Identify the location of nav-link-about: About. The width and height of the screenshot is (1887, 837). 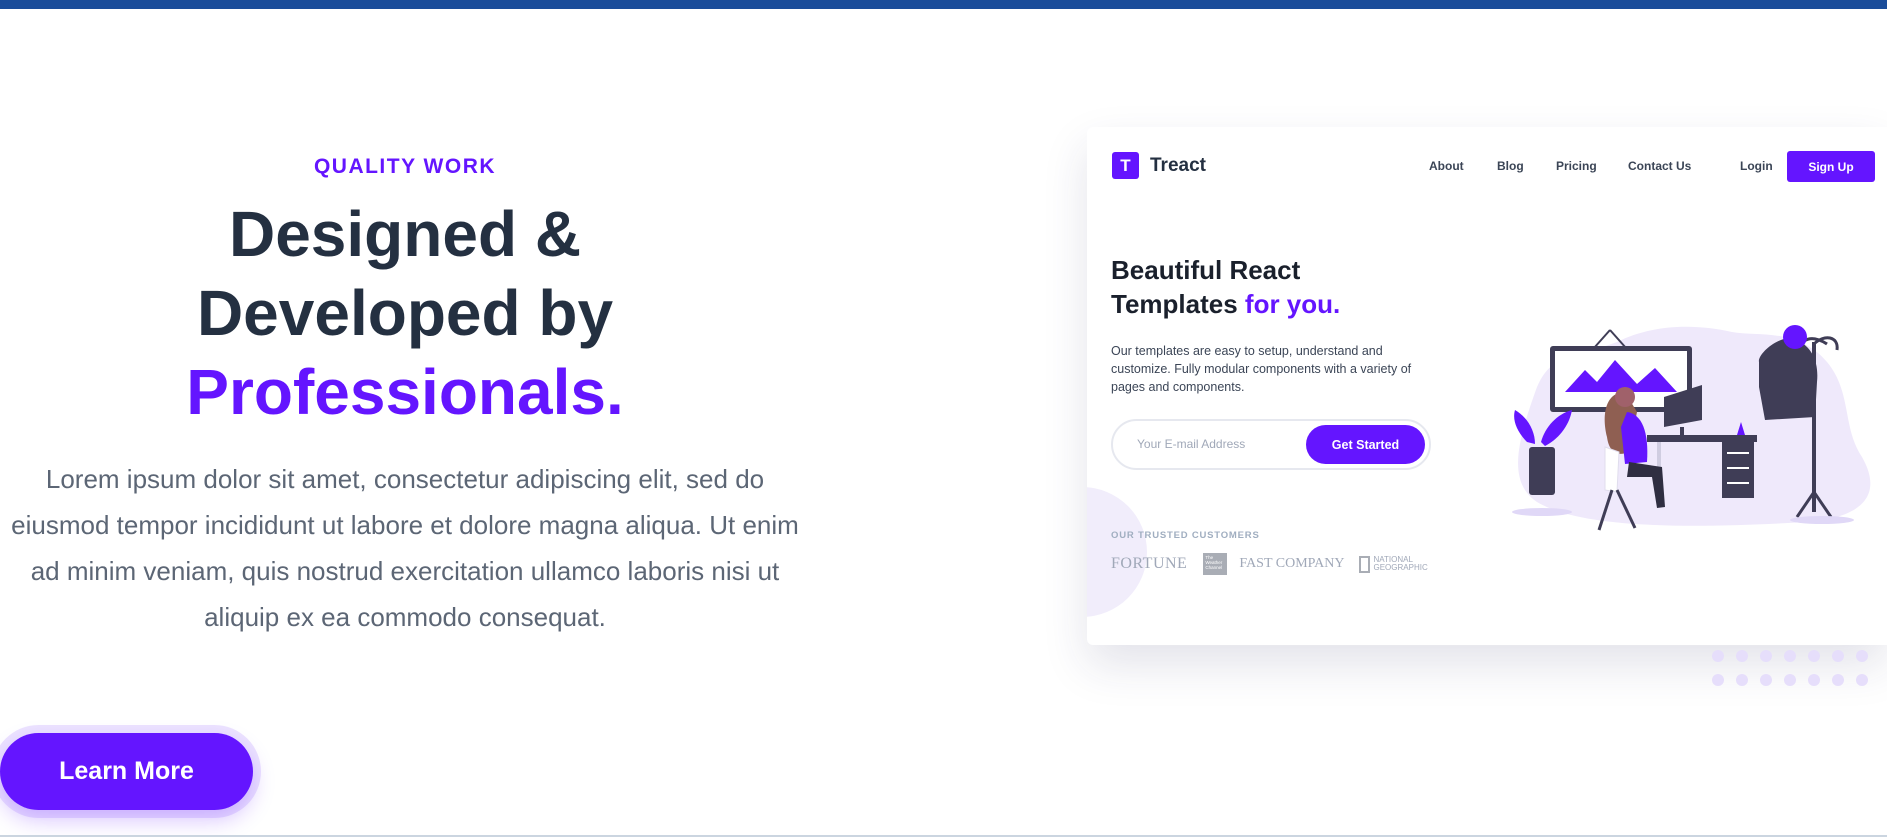
(1446, 166).